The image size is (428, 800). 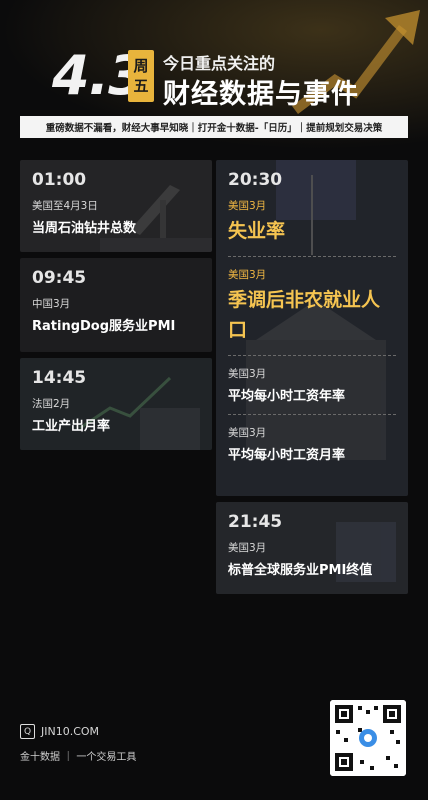 What do you see at coordinates (287, 455) in the screenshot?
I see `event-title-wage-mom: 平均每小时工资月率` at bounding box center [287, 455].